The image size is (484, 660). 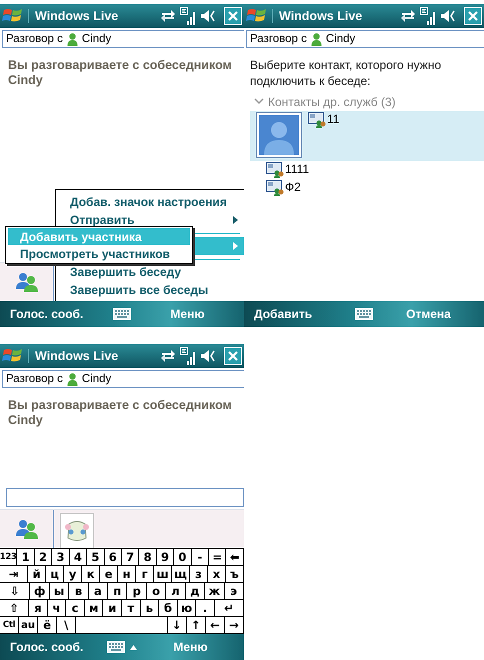 I want to click on menu-item: Просмотреть участников, so click(x=99, y=253).